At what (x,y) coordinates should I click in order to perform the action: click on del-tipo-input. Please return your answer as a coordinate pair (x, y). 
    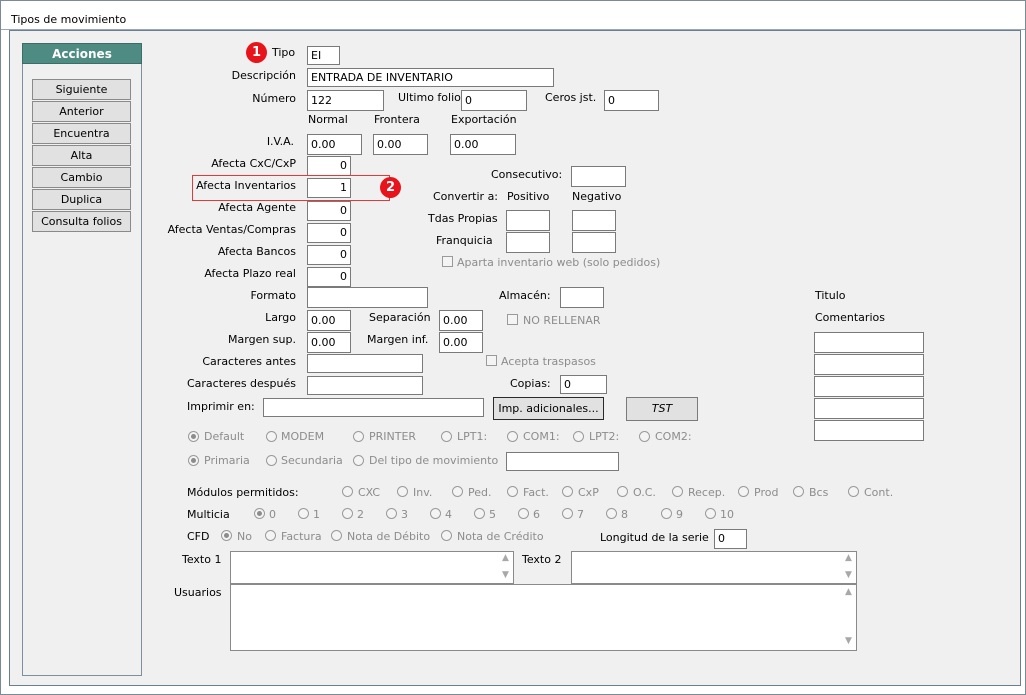
    Looking at the image, I should click on (562, 461).